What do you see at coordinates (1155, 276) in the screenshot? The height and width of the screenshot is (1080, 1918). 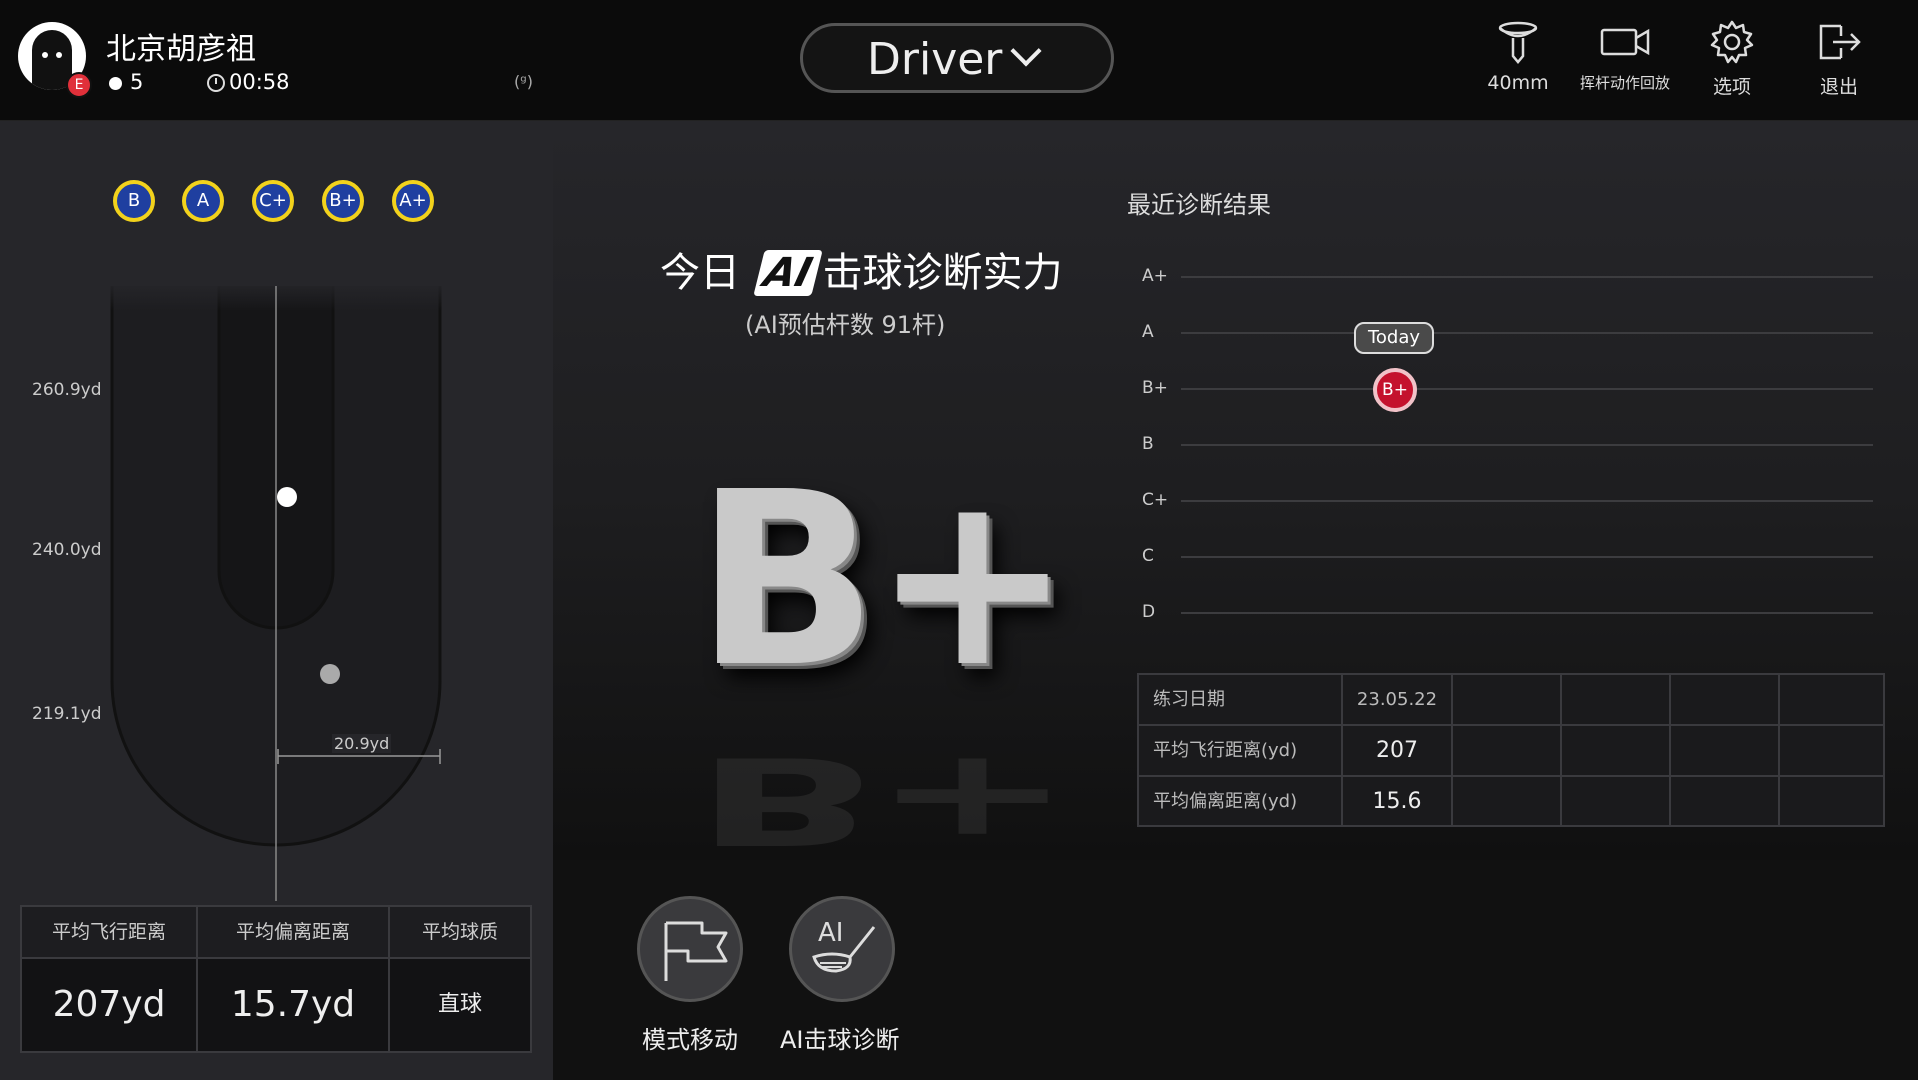 I see `grade-level-label: A+` at bounding box center [1155, 276].